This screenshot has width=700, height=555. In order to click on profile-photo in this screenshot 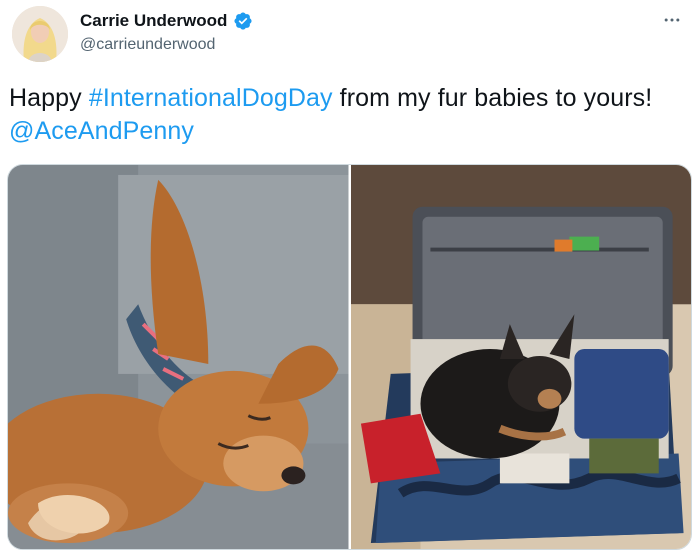, I will do `click(40, 34)`.